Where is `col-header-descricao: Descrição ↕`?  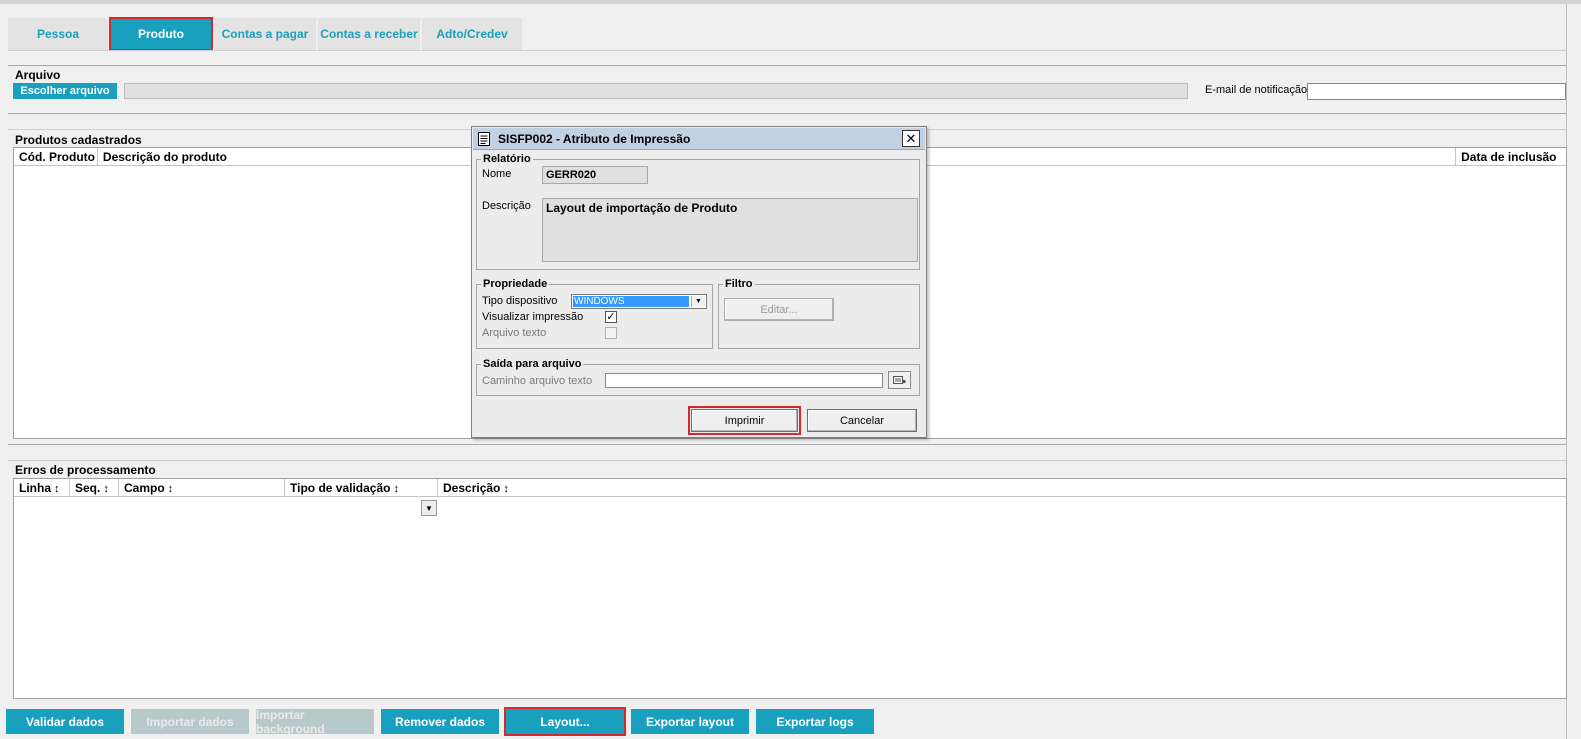
col-header-descricao: Descrição ↕ is located at coordinates (1002, 488).